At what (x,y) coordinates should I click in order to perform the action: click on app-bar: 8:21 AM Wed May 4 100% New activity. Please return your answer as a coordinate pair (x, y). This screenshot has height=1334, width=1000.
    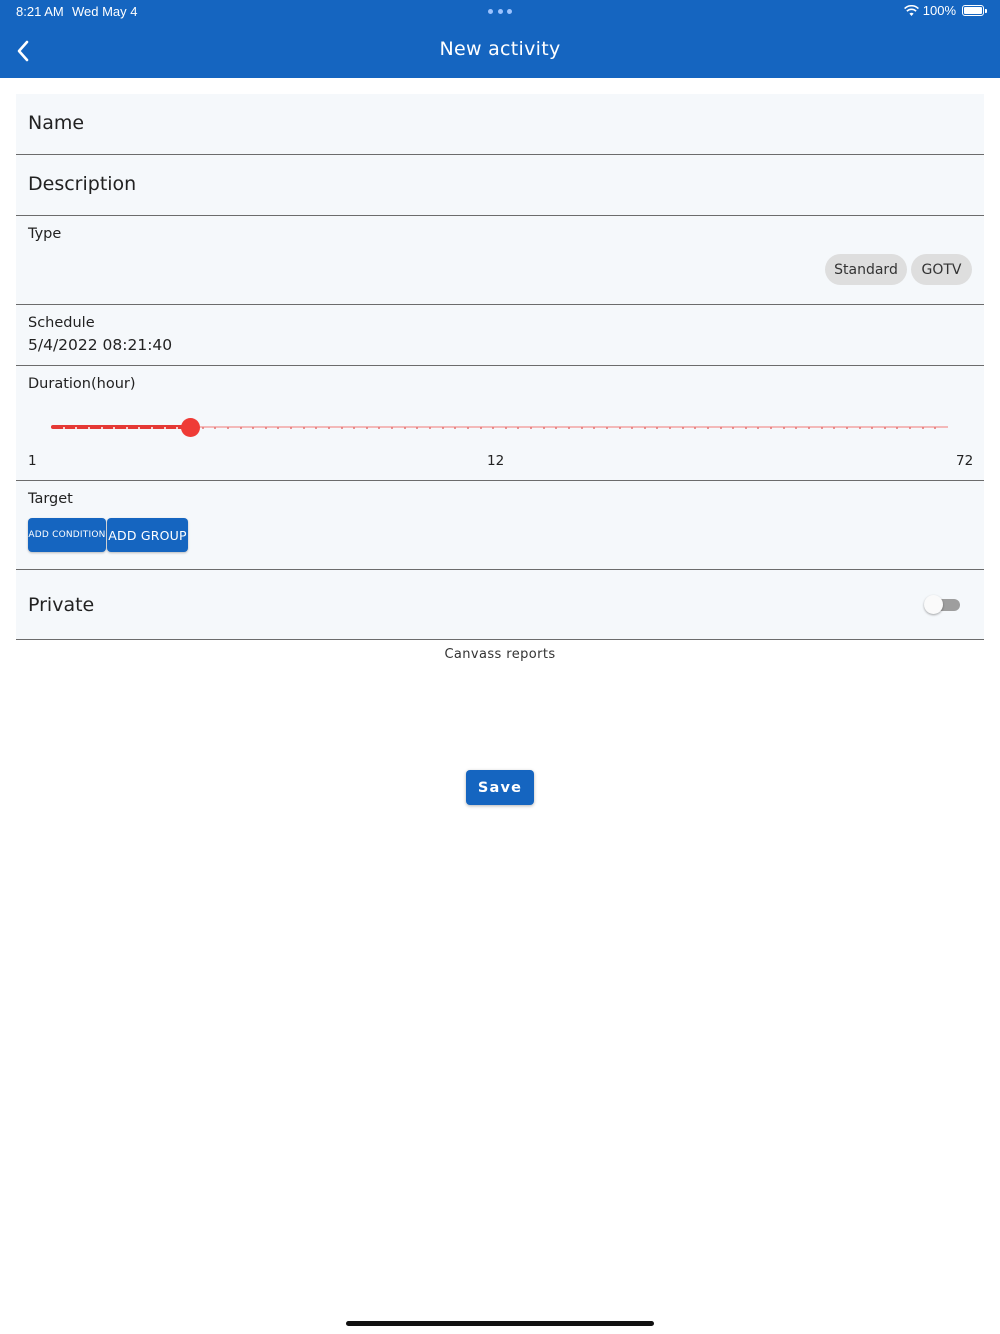
    Looking at the image, I should click on (500, 39).